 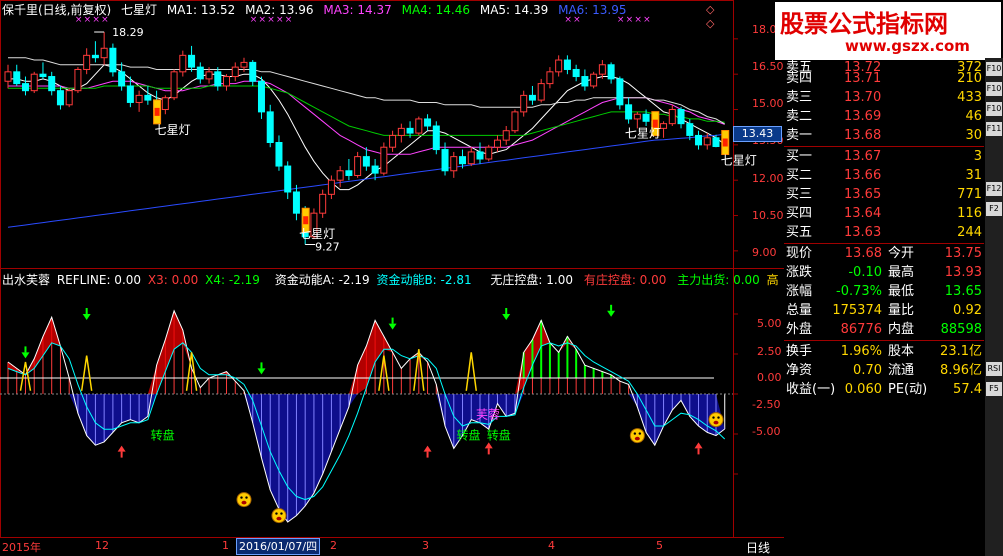 I want to click on bid-volume: 116, so click(x=969, y=213).